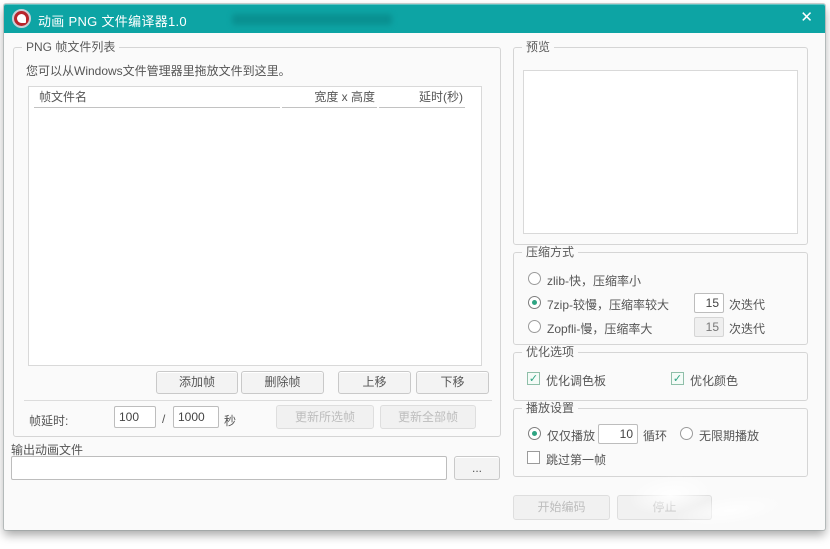 Image resolution: width=830 pixels, height=549 pixels. What do you see at coordinates (112, 21) in the screenshot?
I see `window-title: 动画 PNG 文件编译器1.0` at bounding box center [112, 21].